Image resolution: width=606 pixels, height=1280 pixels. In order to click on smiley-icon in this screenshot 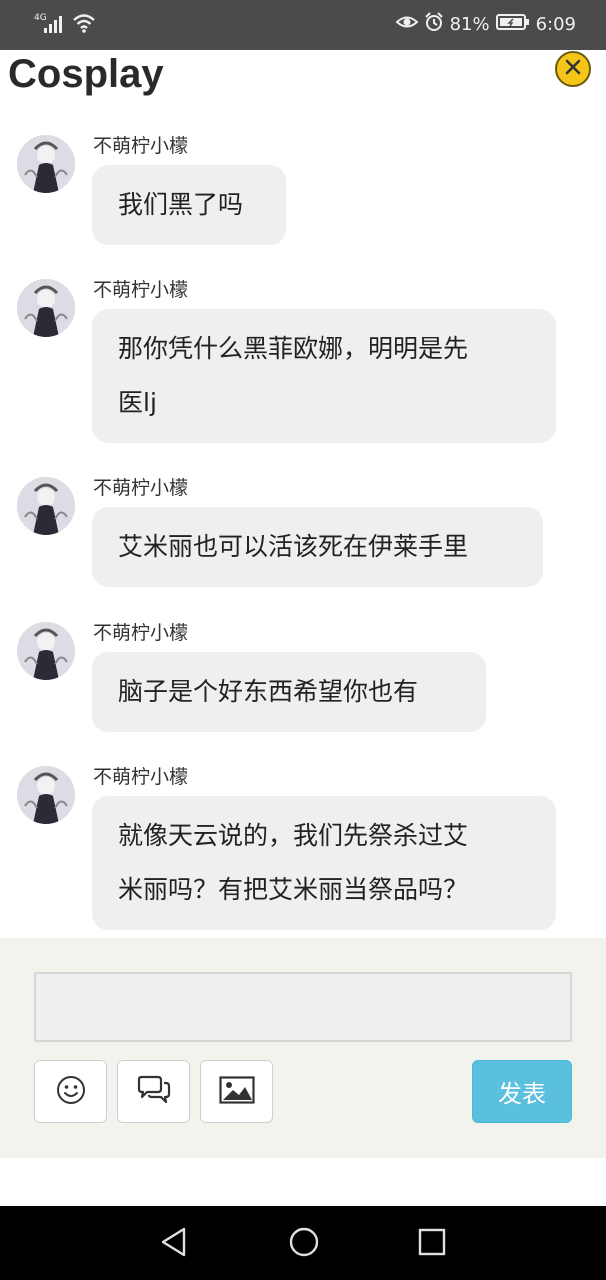, I will do `click(71, 1092)`.